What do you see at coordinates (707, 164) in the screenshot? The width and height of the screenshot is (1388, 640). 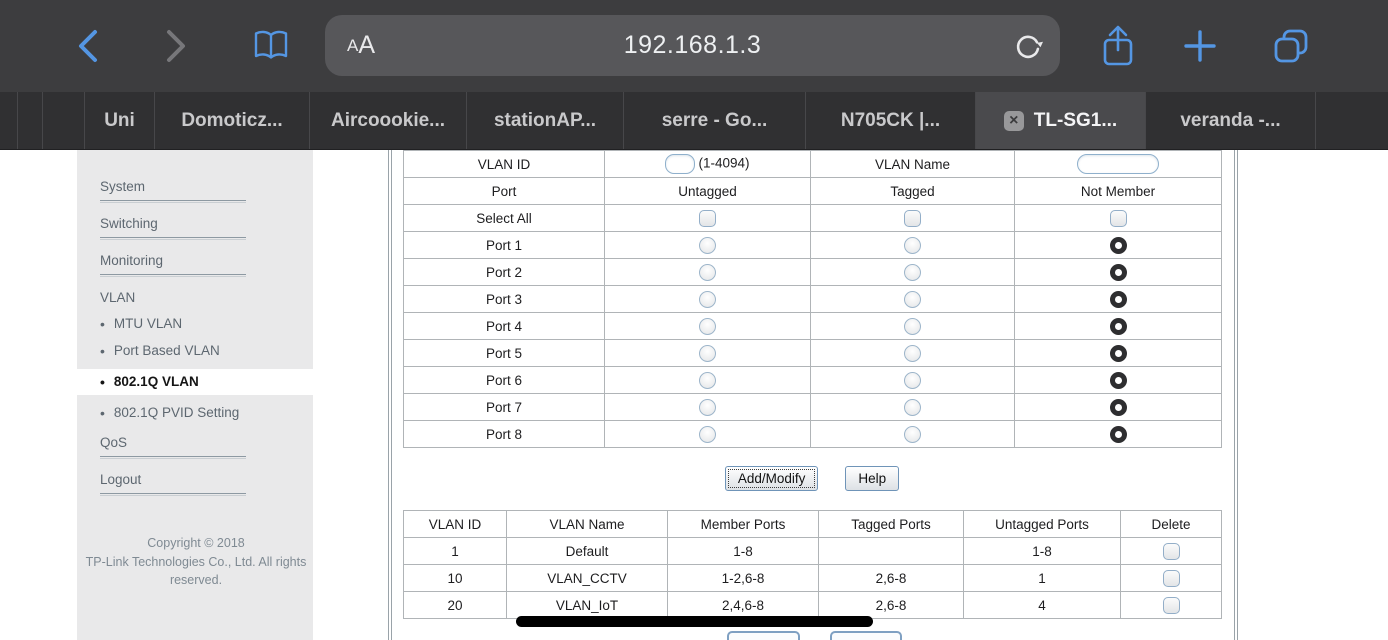 I see `vlan-id-cell: (1-4094)` at bounding box center [707, 164].